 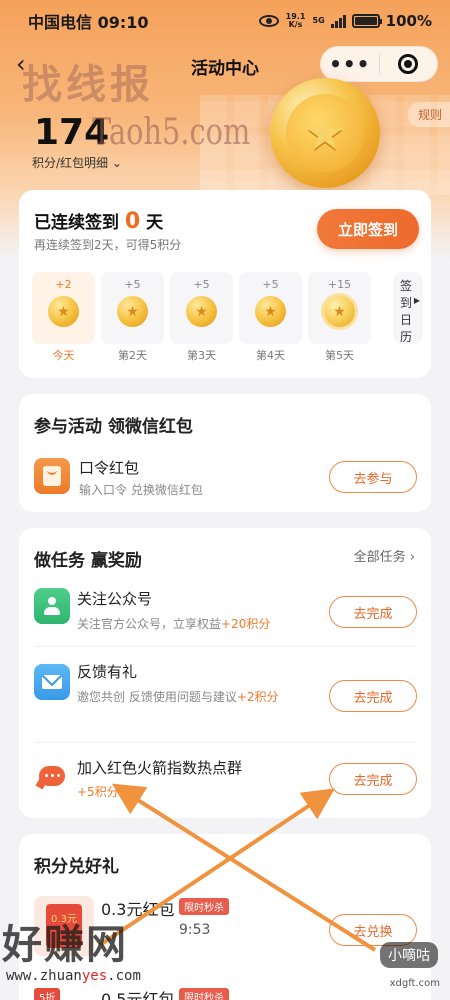 I want to click on checkin-days-count: 0, so click(x=132, y=221).